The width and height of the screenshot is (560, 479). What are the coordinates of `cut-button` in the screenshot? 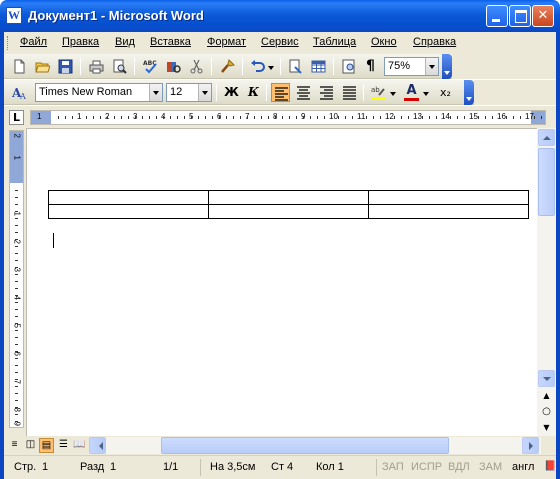 It's located at (196, 66).